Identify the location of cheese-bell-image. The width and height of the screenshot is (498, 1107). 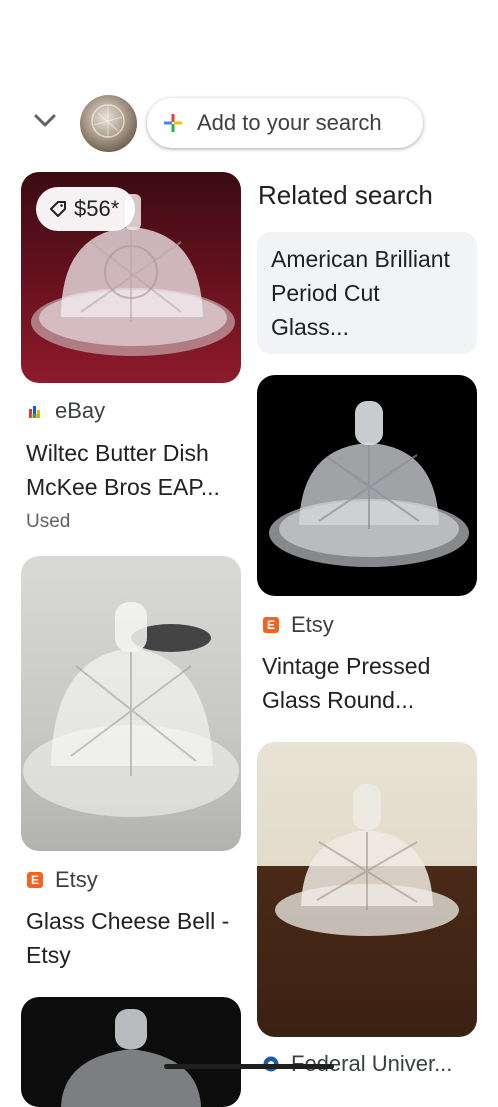
(131, 709).